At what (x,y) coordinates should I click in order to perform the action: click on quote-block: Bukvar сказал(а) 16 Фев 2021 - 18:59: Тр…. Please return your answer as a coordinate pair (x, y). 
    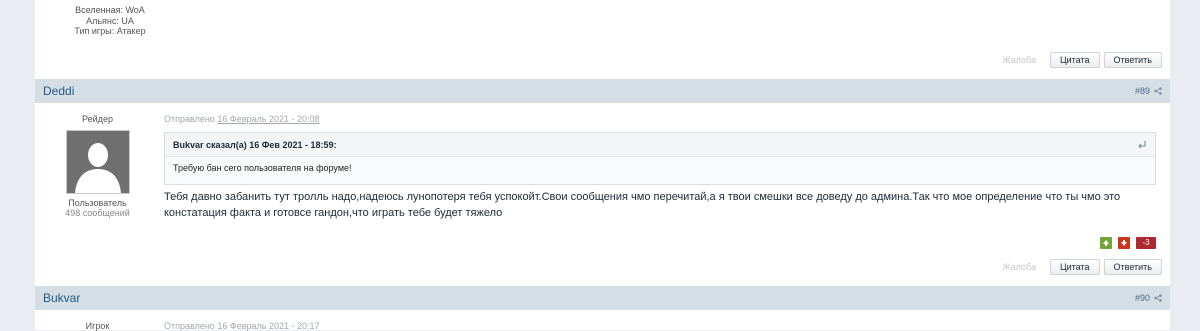
    Looking at the image, I should click on (660, 158).